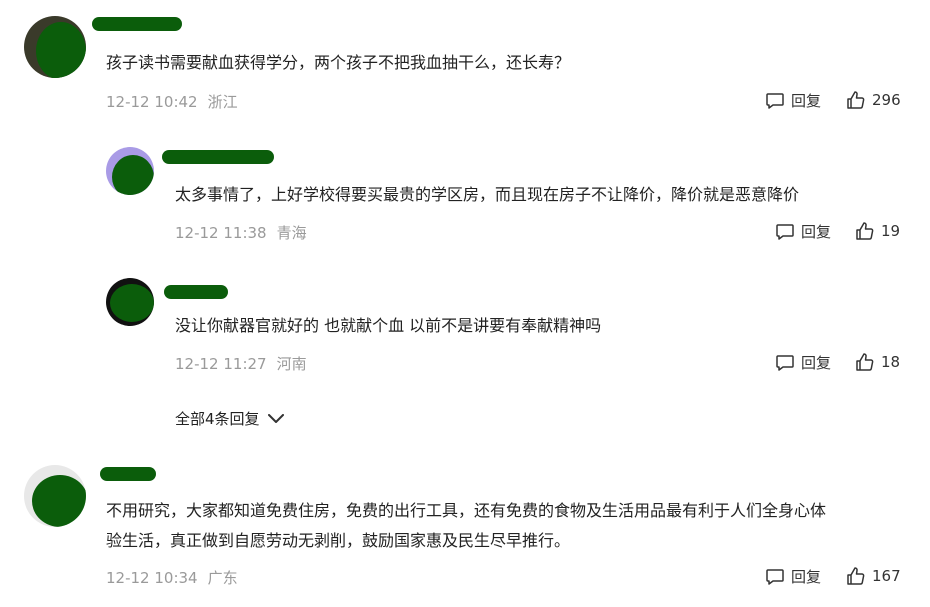 Image resolution: width=930 pixels, height=607 pixels. Describe the element at coordinates (291, 233) in the screenshot. I see `location: 青海` at that location.